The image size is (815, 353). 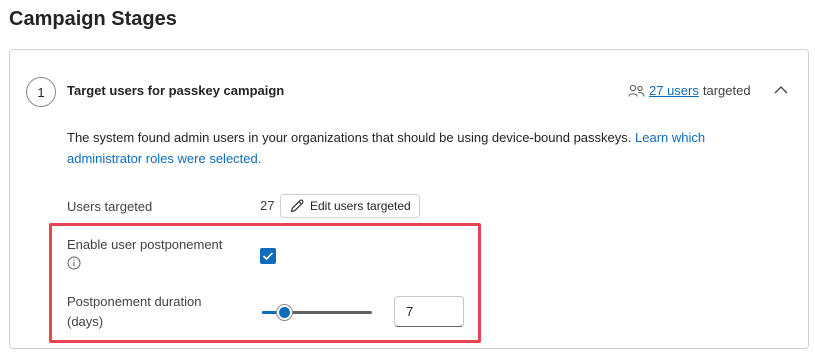 I want to click on users-targeted-link: 27 users, so click(x=674, y=90).